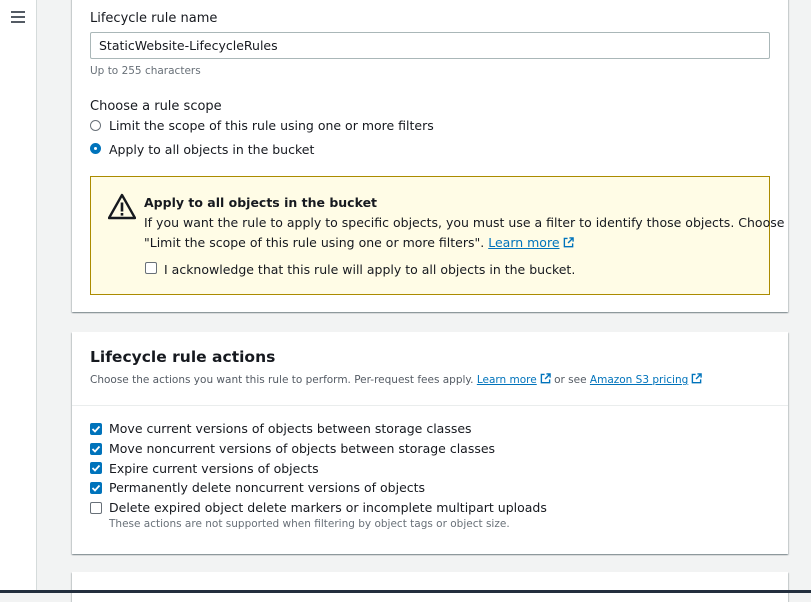  Describe the element at coordinates (639, 380) in the screenshot. I see `s3-pricing-link: Amazon S3 pricing` at that location.